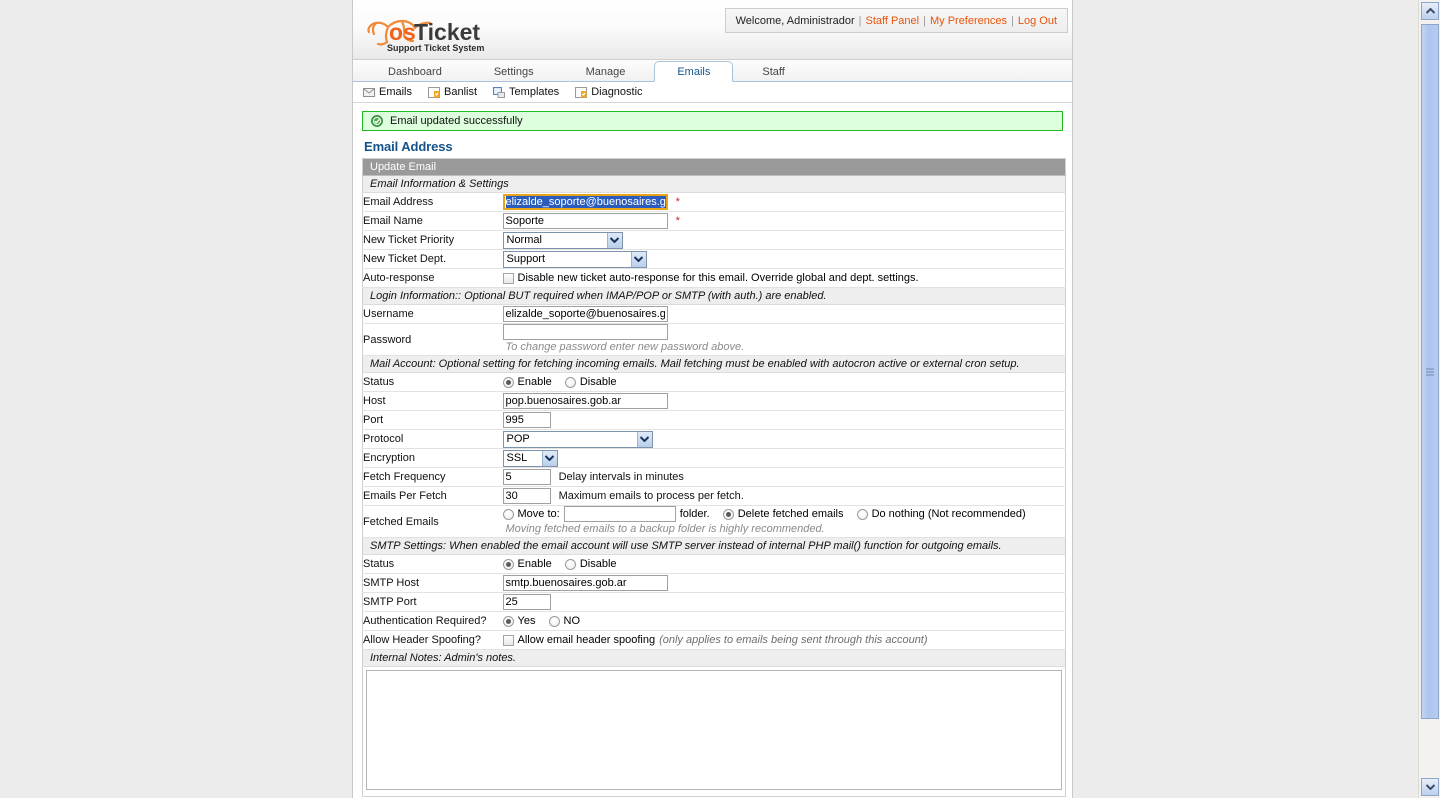 The image size is (1440, 798). I want to click on smtp-status-disable-option: Disable, so click(590, 564).